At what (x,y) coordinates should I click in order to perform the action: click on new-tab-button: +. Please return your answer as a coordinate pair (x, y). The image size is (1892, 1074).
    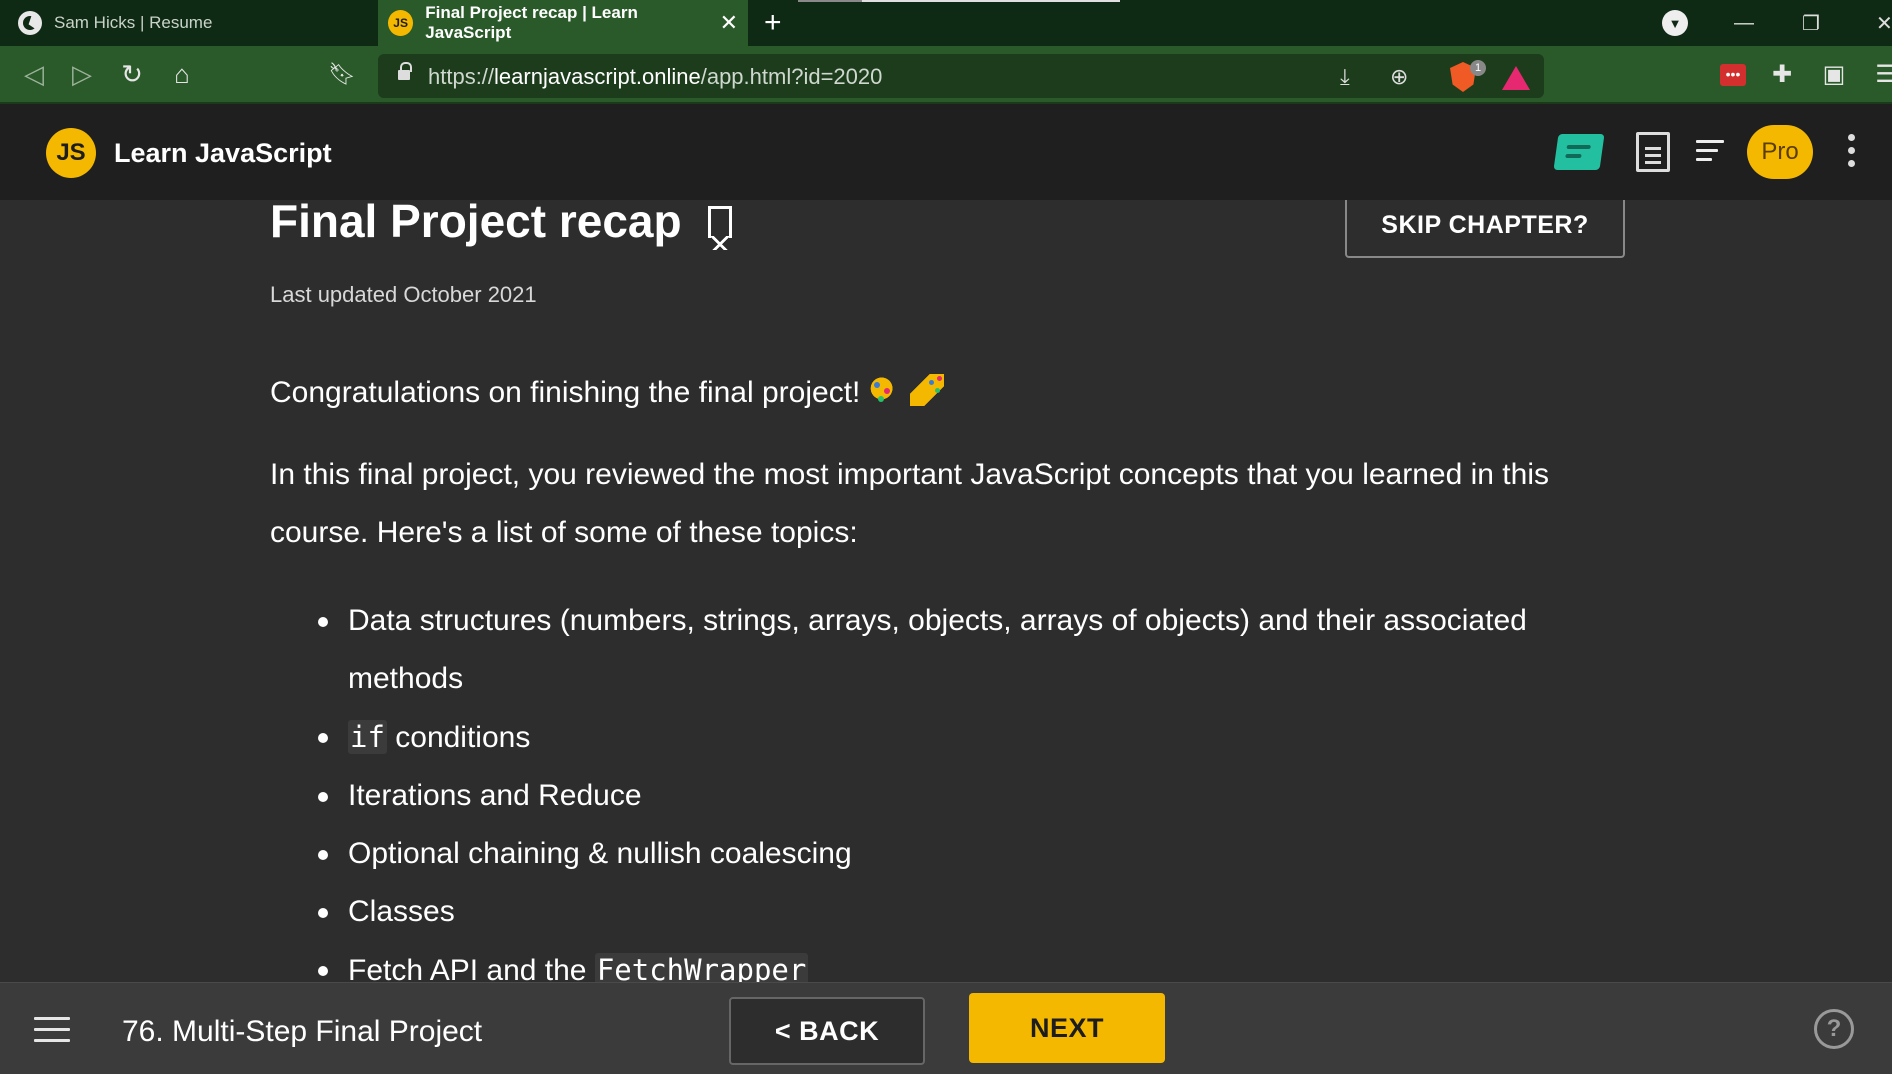
    Looking at the image, I should click on (773, 23).